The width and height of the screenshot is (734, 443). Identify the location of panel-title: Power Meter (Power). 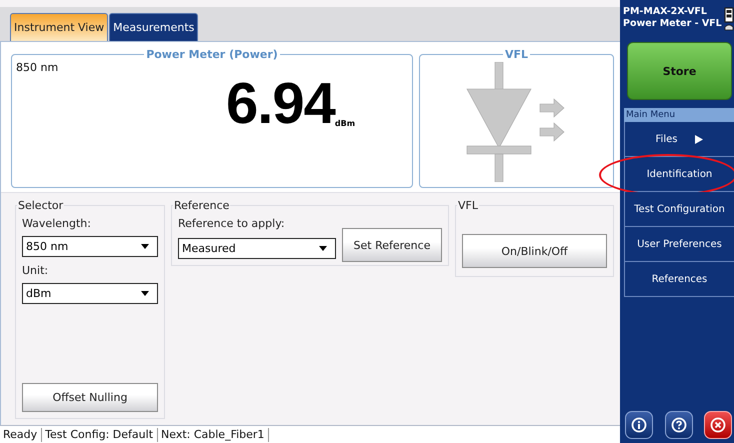
(212, 54).